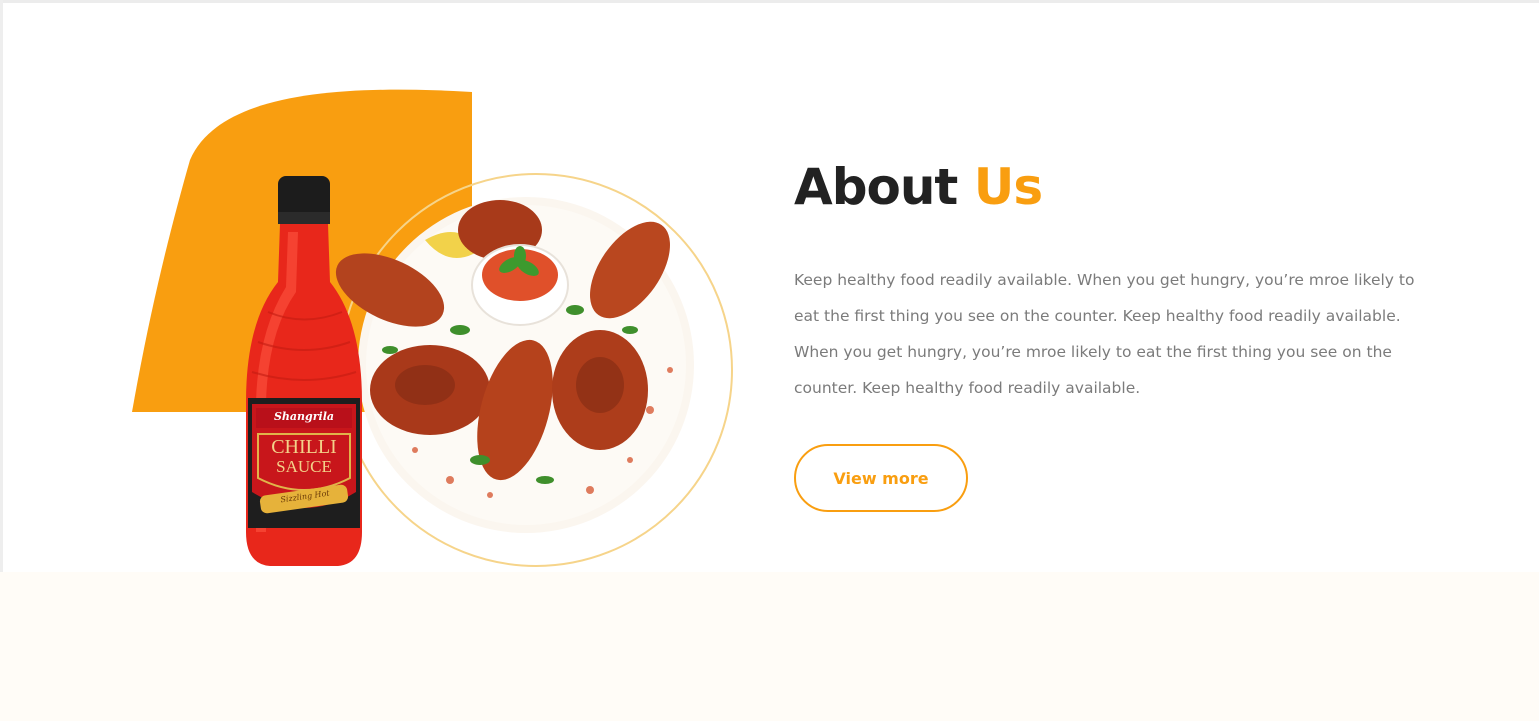  What do you see at coordinates (769, 1) in the screenshot?
I see `top-divider` at bounding box center [769, 1].